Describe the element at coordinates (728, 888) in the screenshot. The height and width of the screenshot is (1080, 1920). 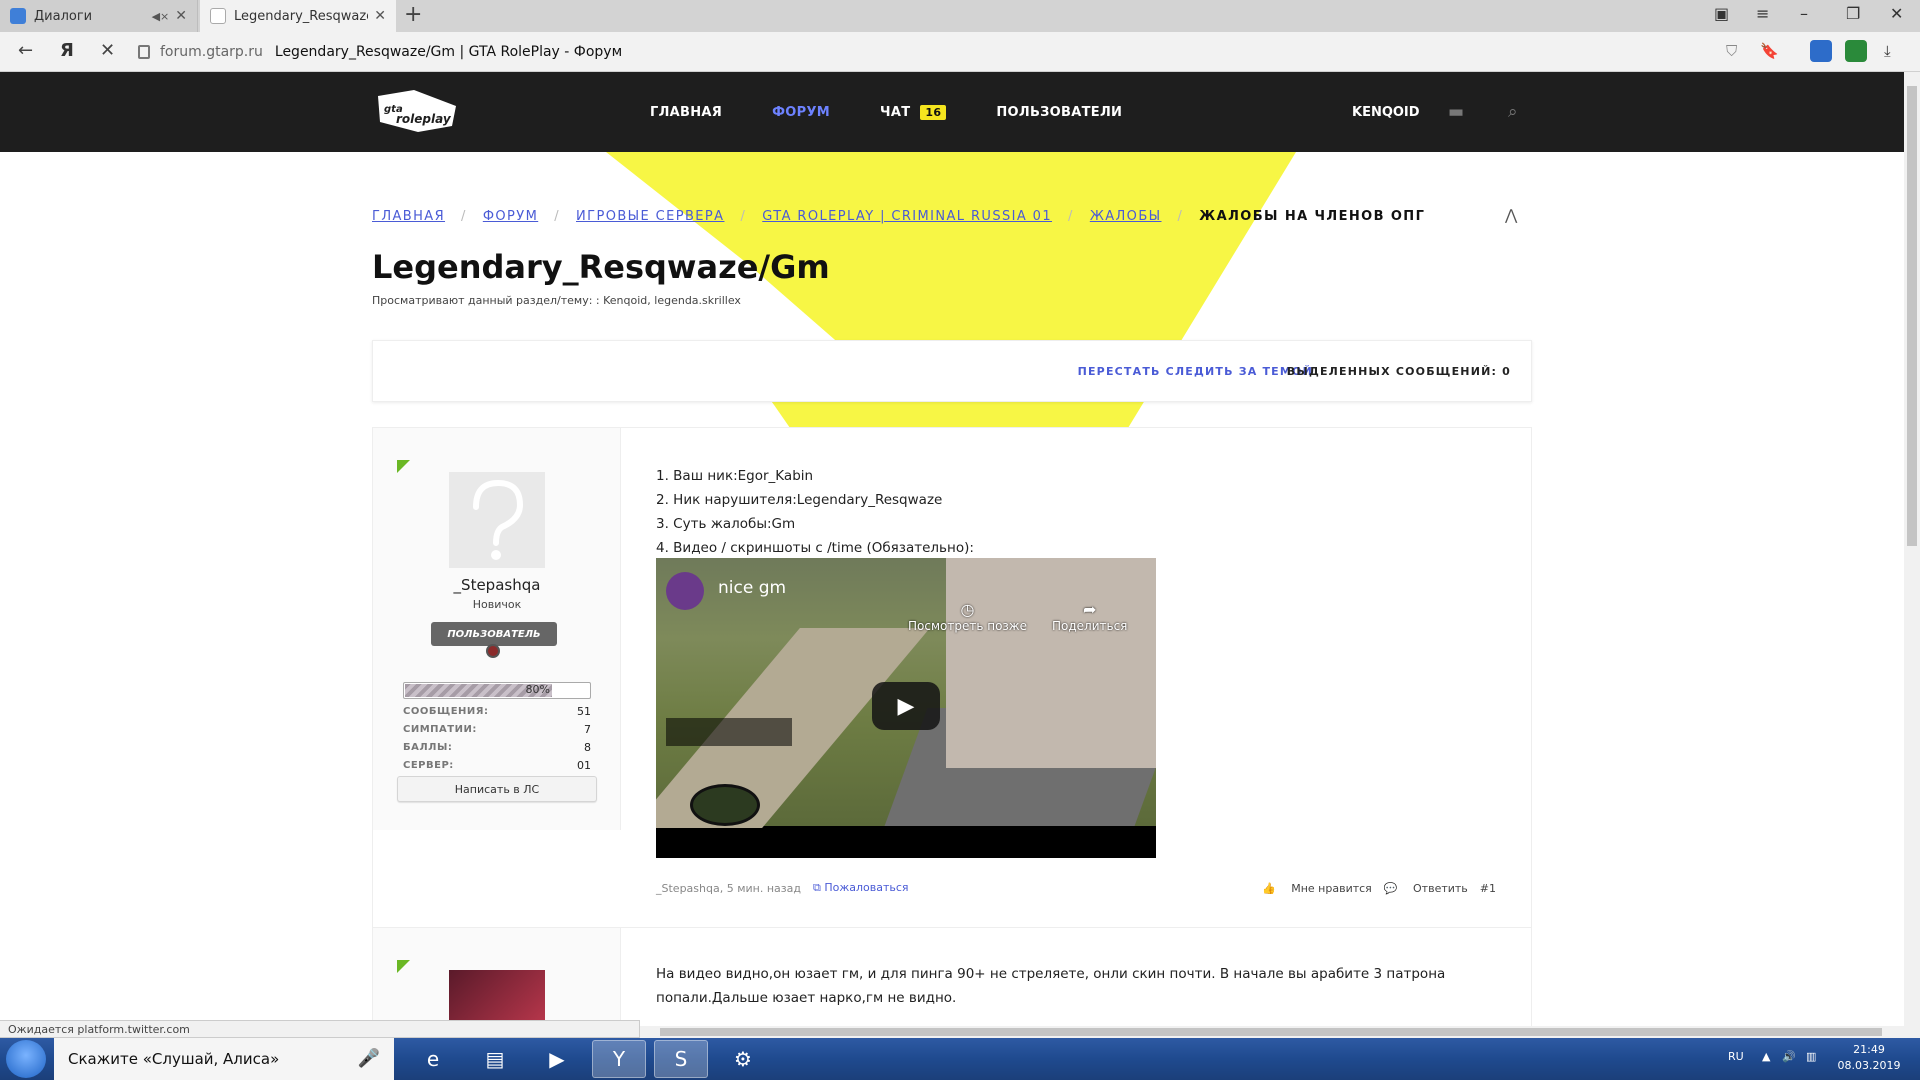
I see `post-meta: _Stepashqa, 5 мин. назад` at that location.